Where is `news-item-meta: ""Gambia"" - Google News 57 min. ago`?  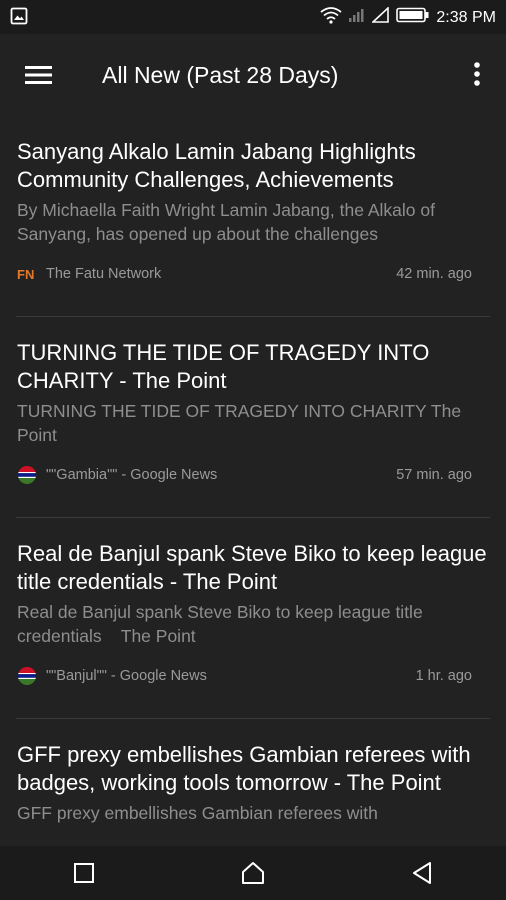 news-item-meta: ""Gambia"" - Google News 57 min. ago is located at coordinates (244, 475).